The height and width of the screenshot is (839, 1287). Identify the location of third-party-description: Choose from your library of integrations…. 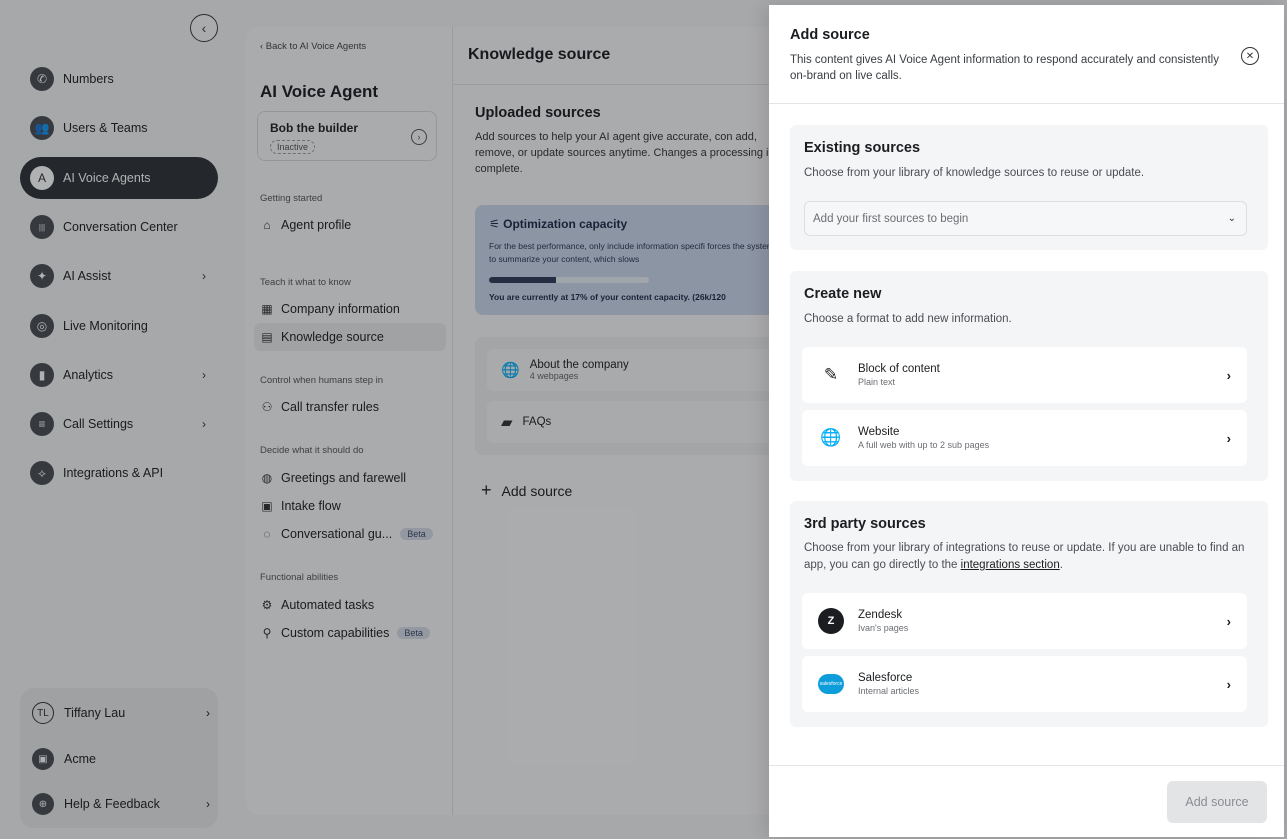
(1026, 557).